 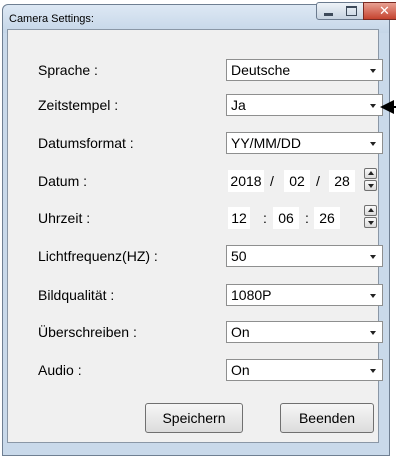 What do you see at coordinates (246, 181) in the screenshot?
I see `date-year-field: 2018` at bounding box center [246, 181].